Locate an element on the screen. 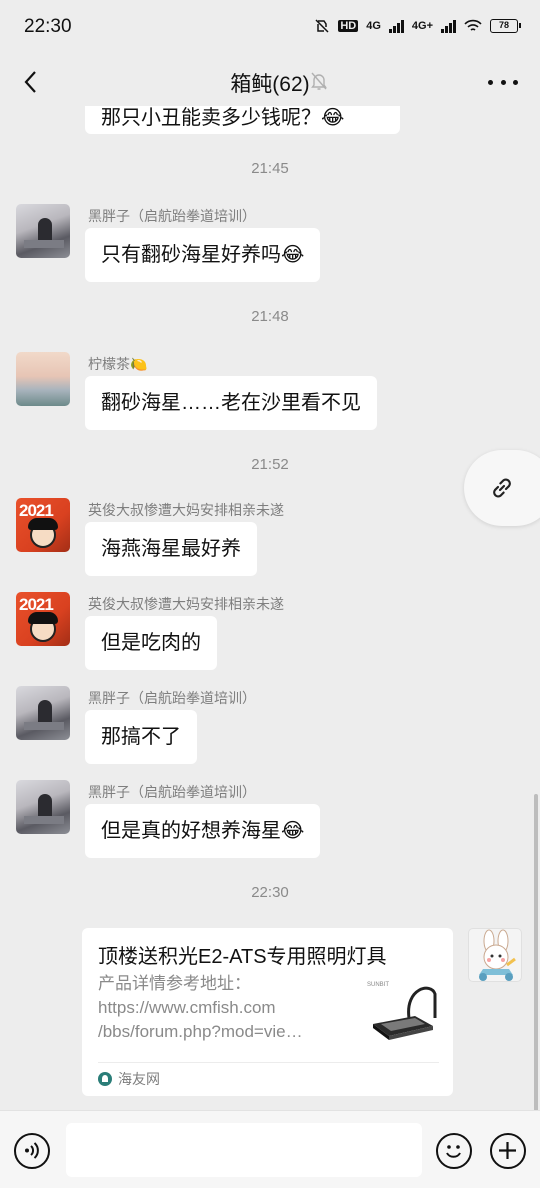 The height and width of the screenshot is (1188, 540). input-bar is located at coordinates (270, 1149).